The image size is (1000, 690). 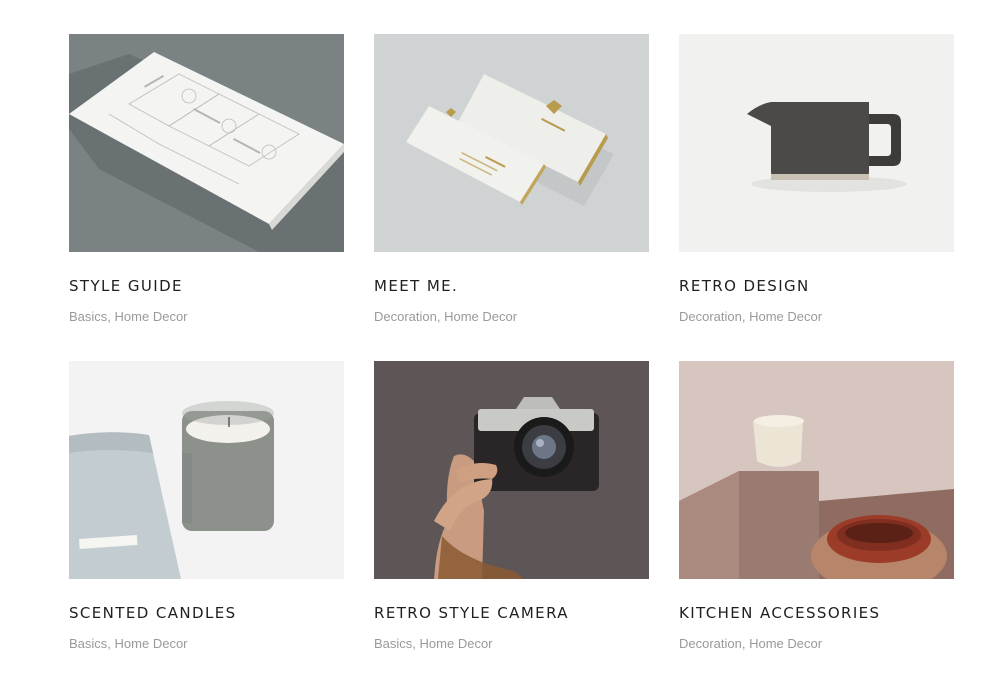 I want to click on business-card-image, so click(x=511, y=143).